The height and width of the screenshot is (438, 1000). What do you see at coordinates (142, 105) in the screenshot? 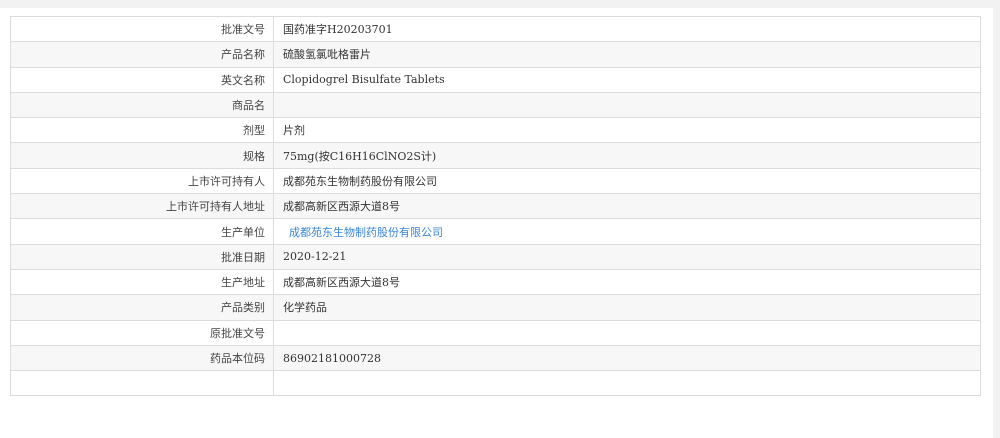
I see `label-trade-name: 商品名` at bounding box center [142, 105].